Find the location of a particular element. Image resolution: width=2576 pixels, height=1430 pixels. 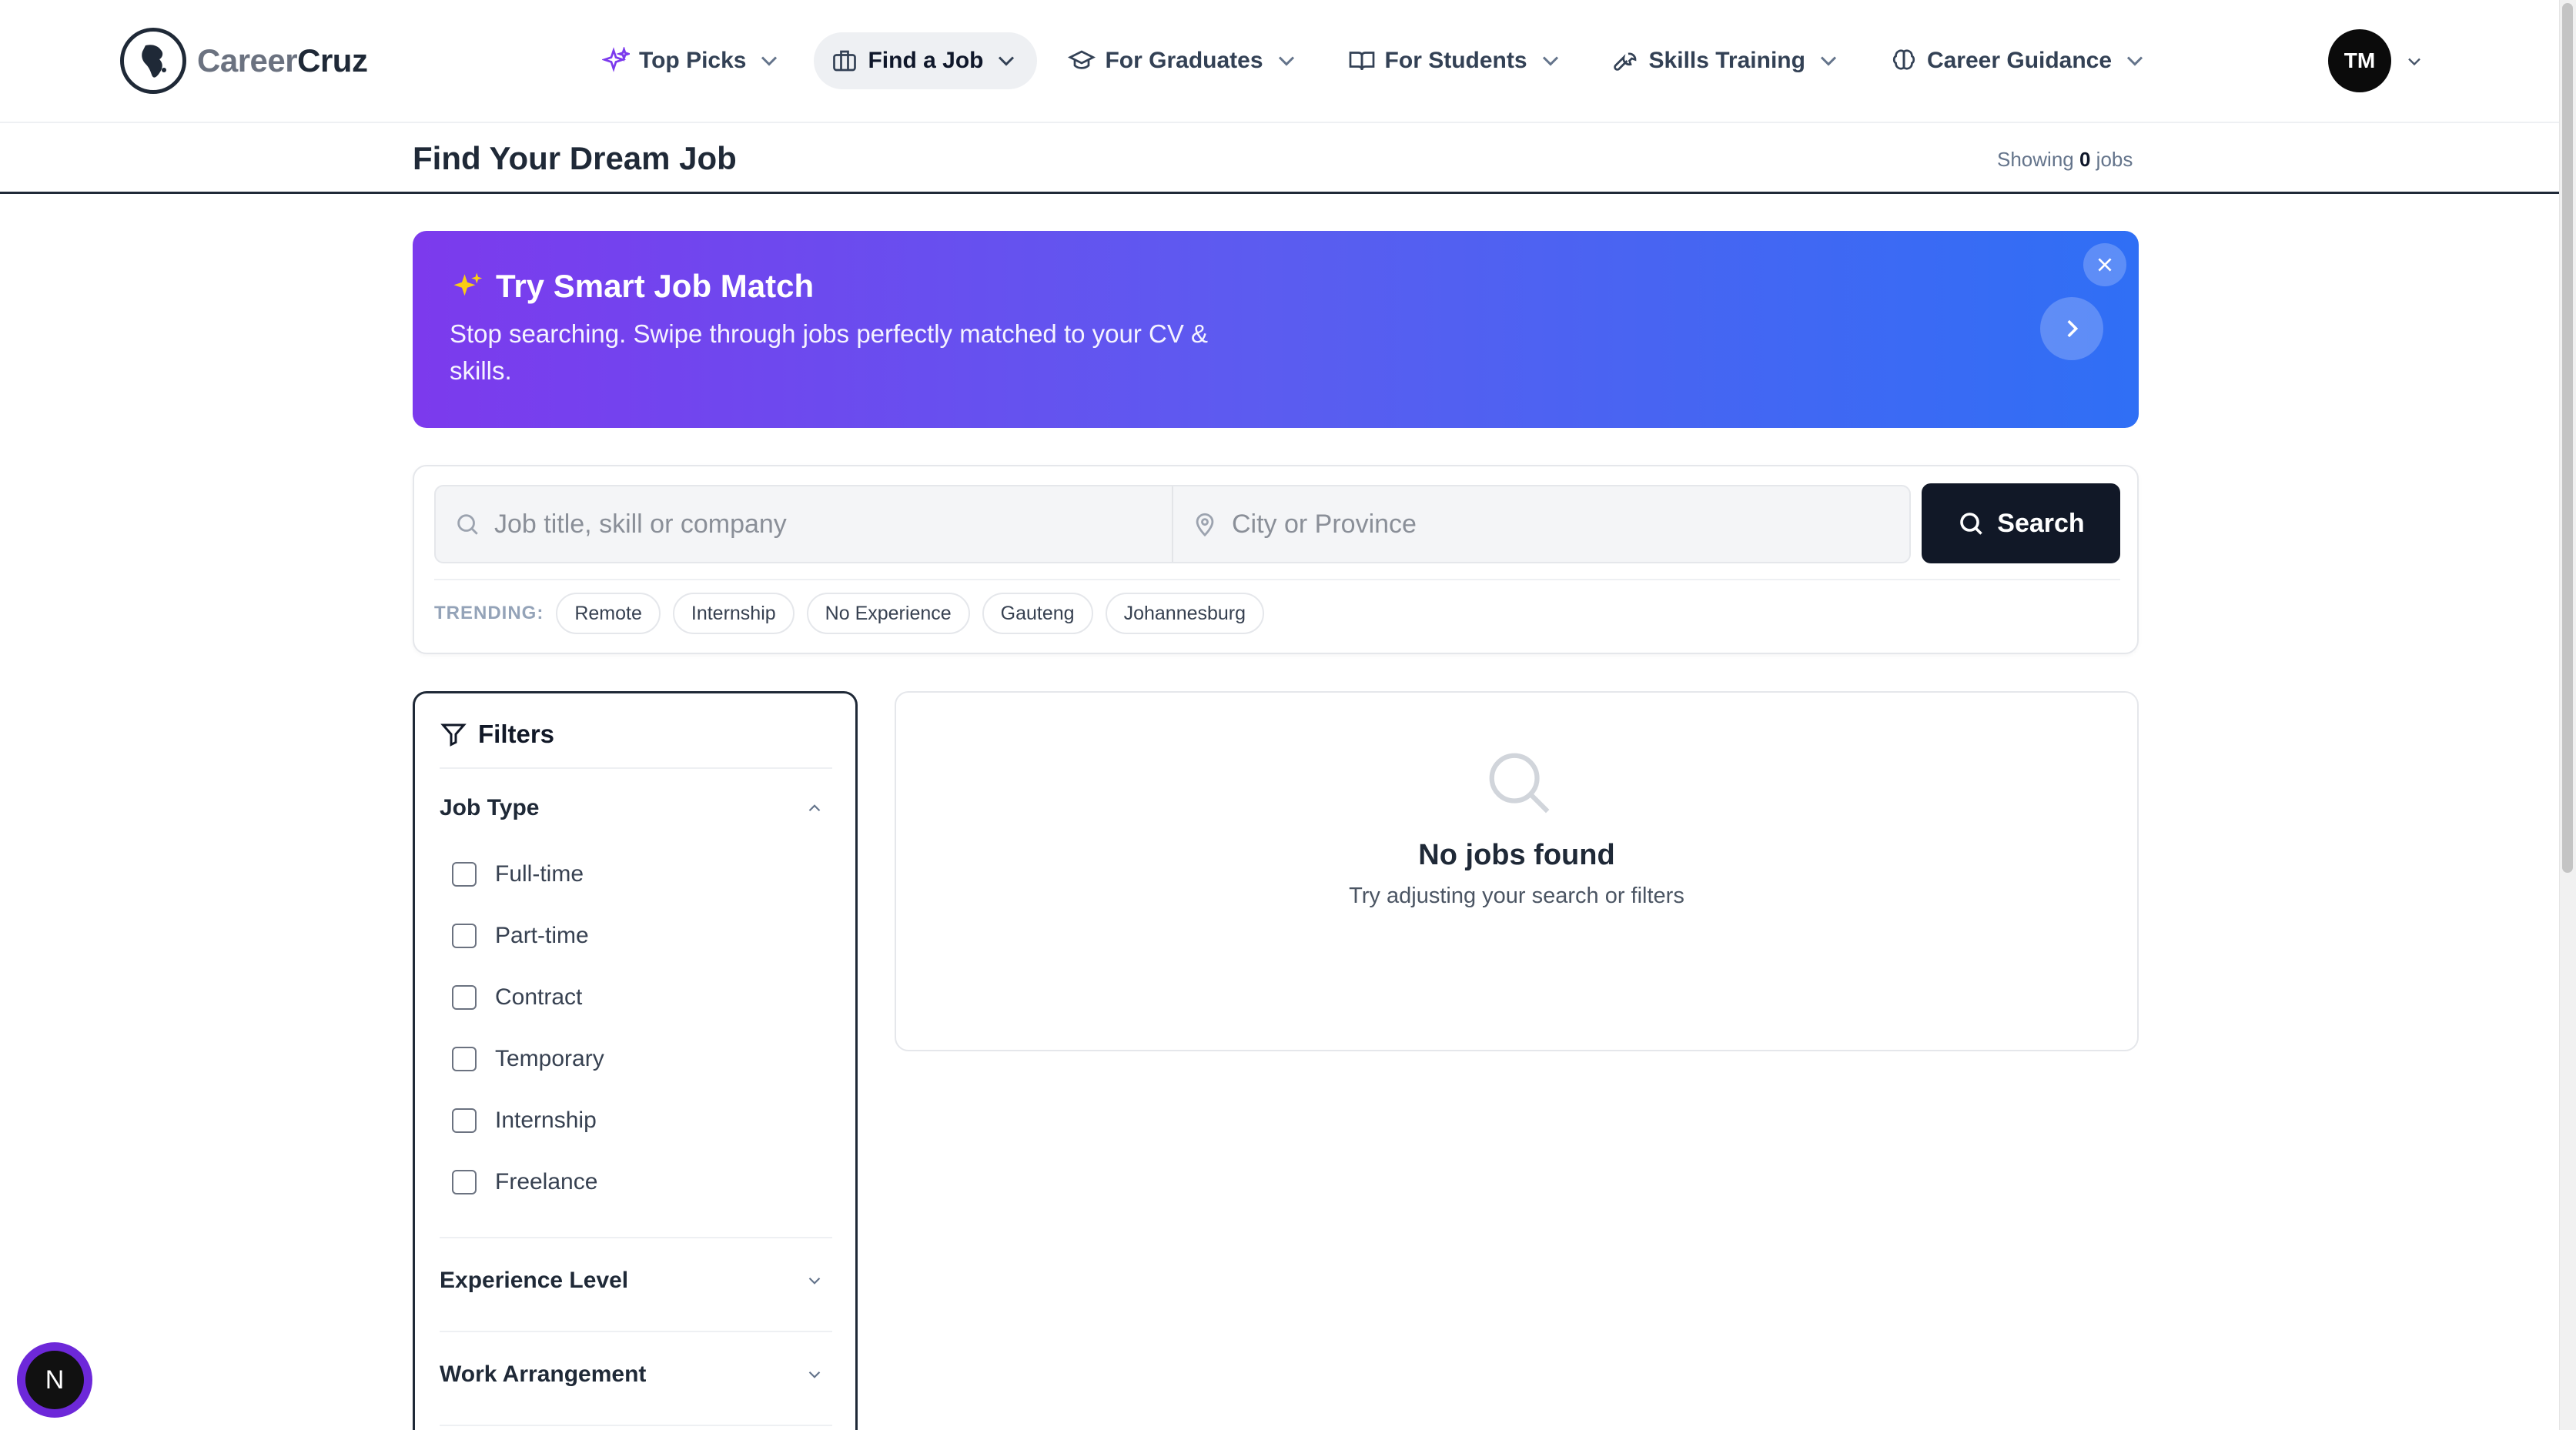

page-scrollbar is located at coordinates (2567, 715).